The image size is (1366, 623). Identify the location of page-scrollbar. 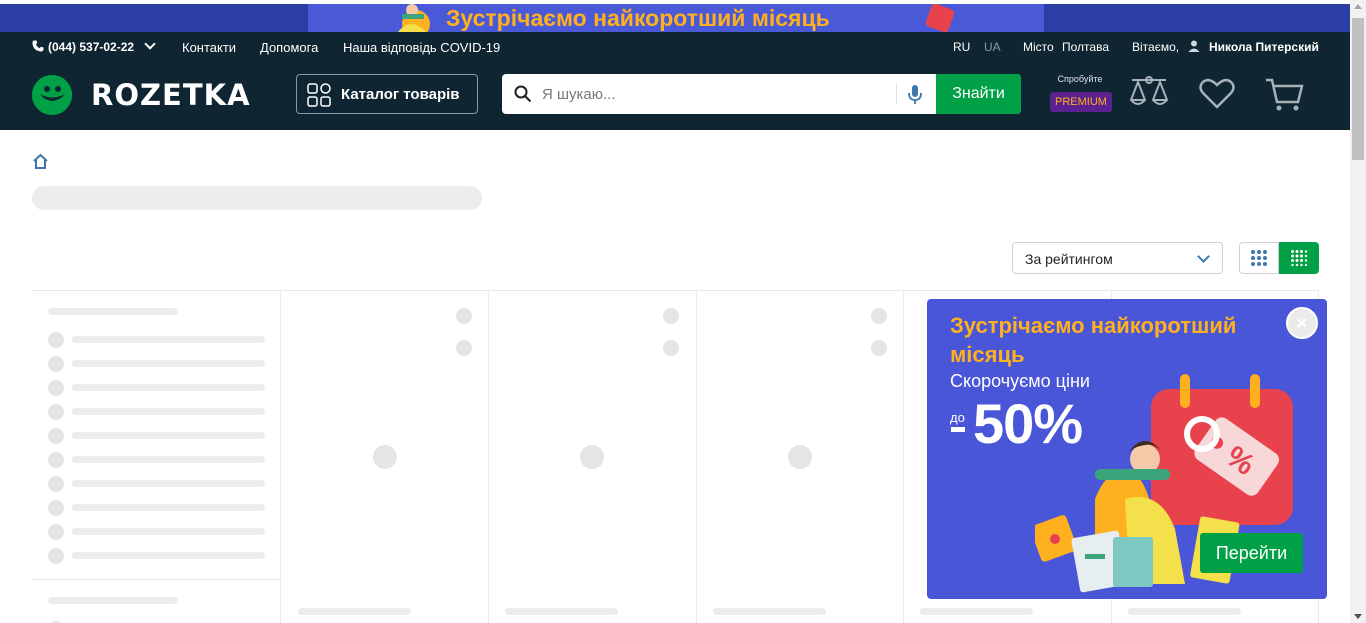
(1358, 311).